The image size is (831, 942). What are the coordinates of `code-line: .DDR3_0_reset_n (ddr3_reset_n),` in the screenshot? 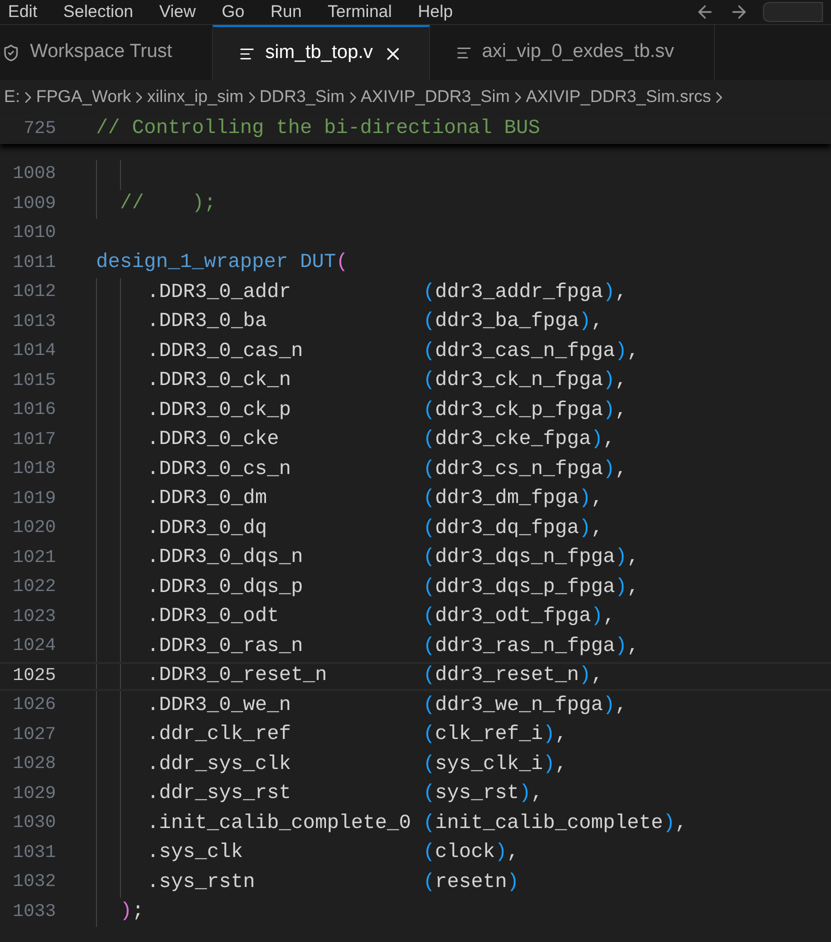 It's located at (375, 676).